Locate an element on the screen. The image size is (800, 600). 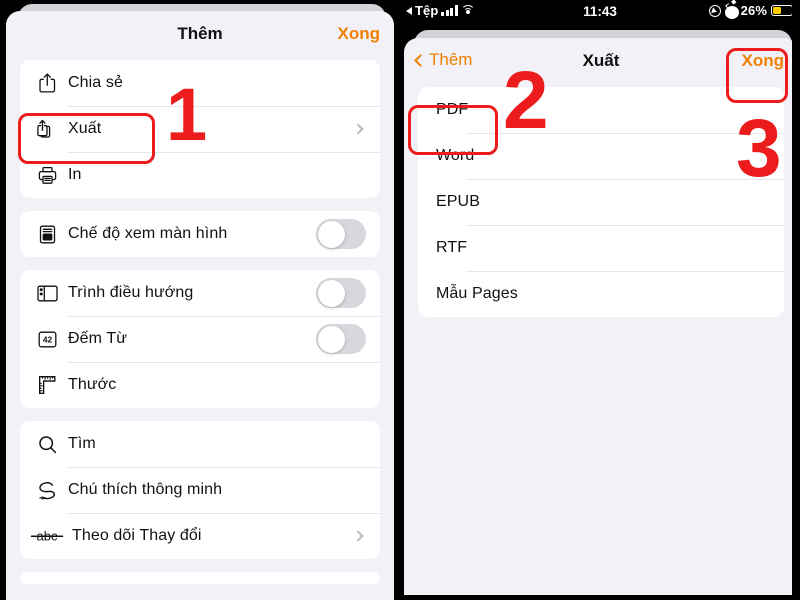
toggle-trinh-dieu-huong is located at coordinates (341, 293).